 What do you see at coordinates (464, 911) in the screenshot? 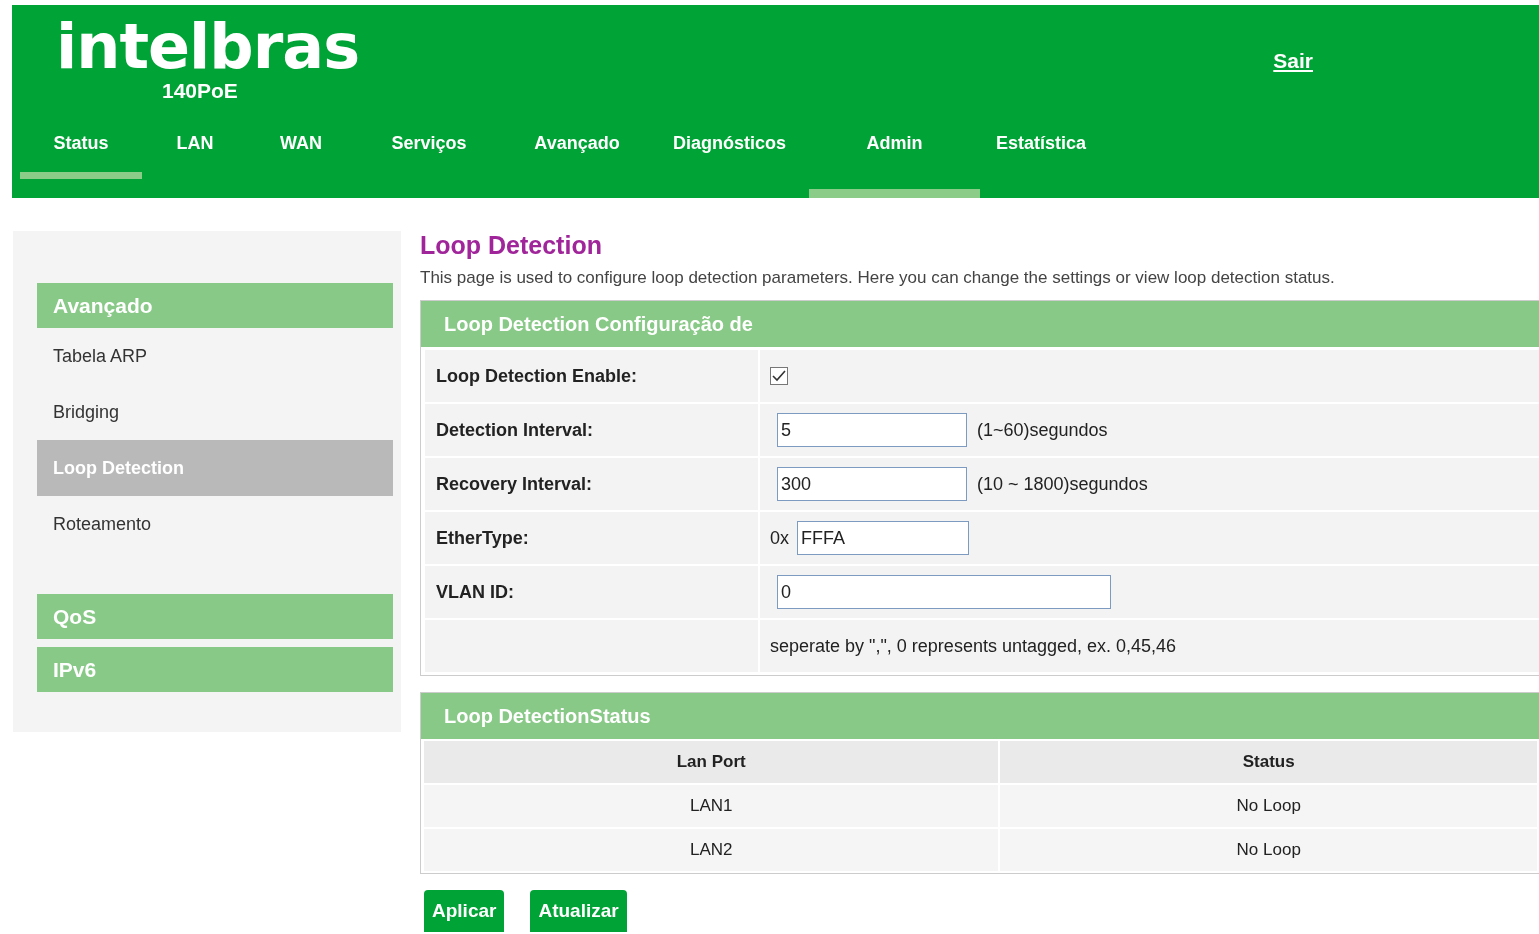
I see `apply-button: Aplicar` at bounding box center [464, 911].